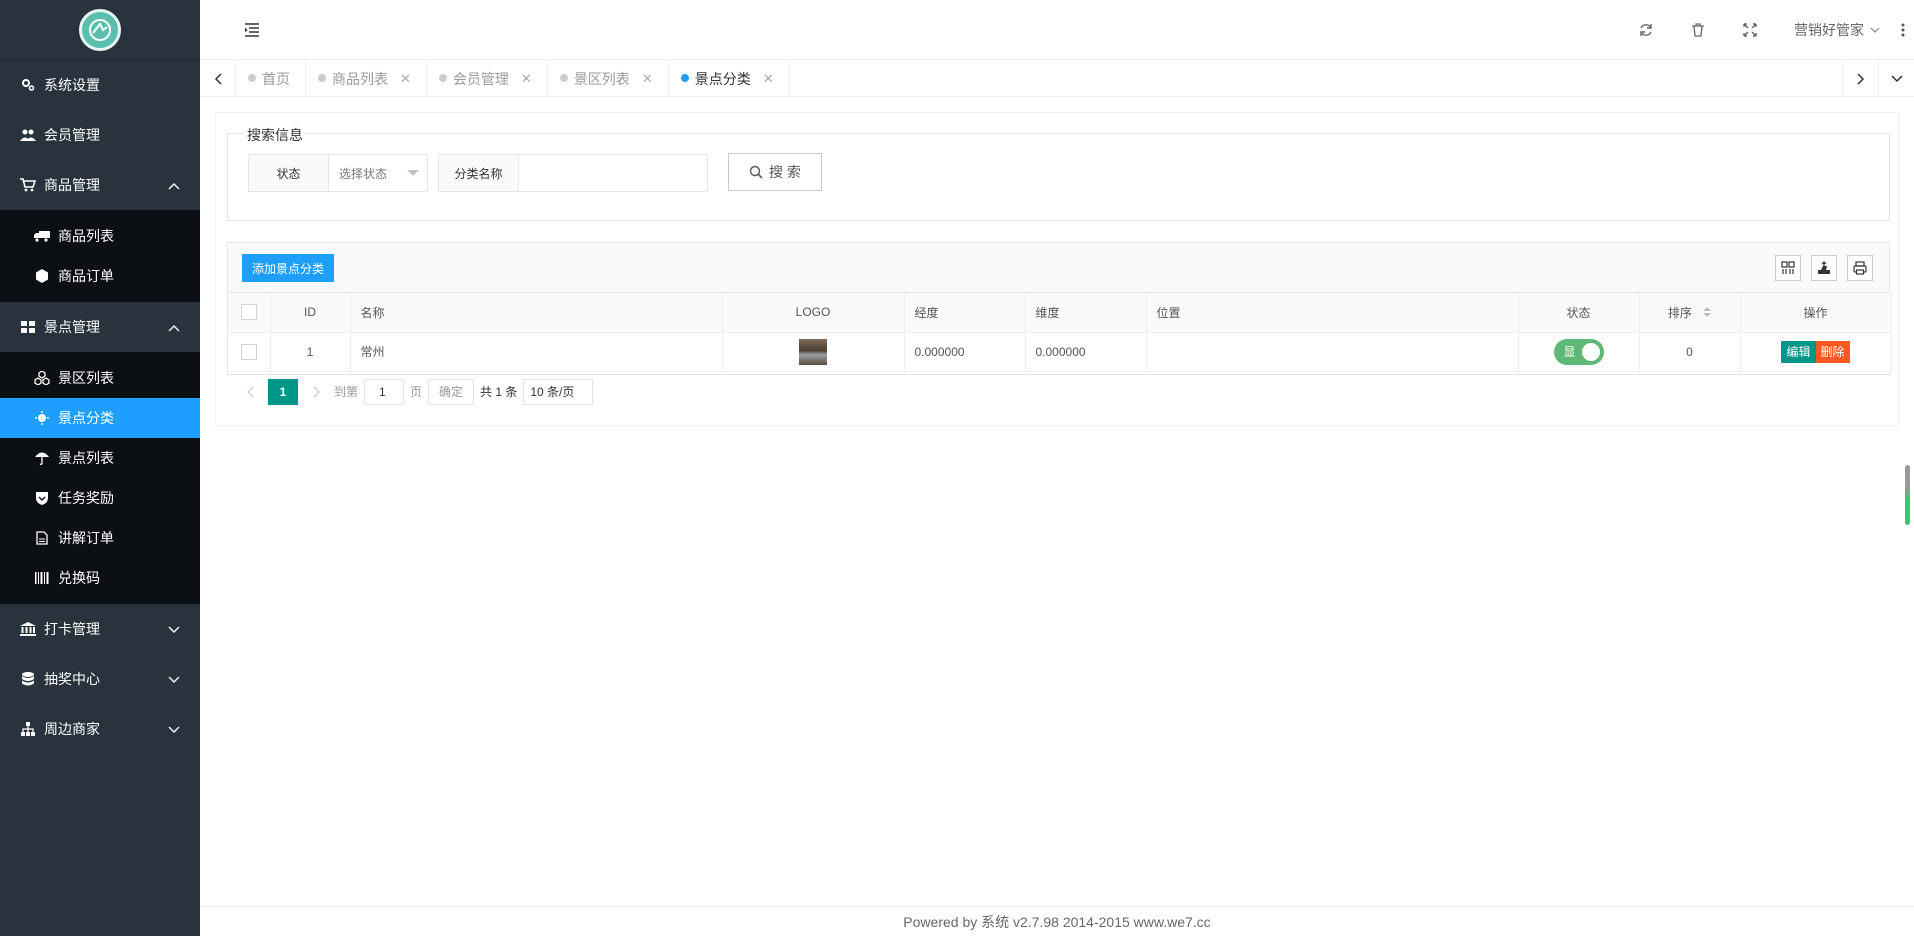  I want to click on sidebar-item-goods-orders: 商品订单, so click(100, 276).